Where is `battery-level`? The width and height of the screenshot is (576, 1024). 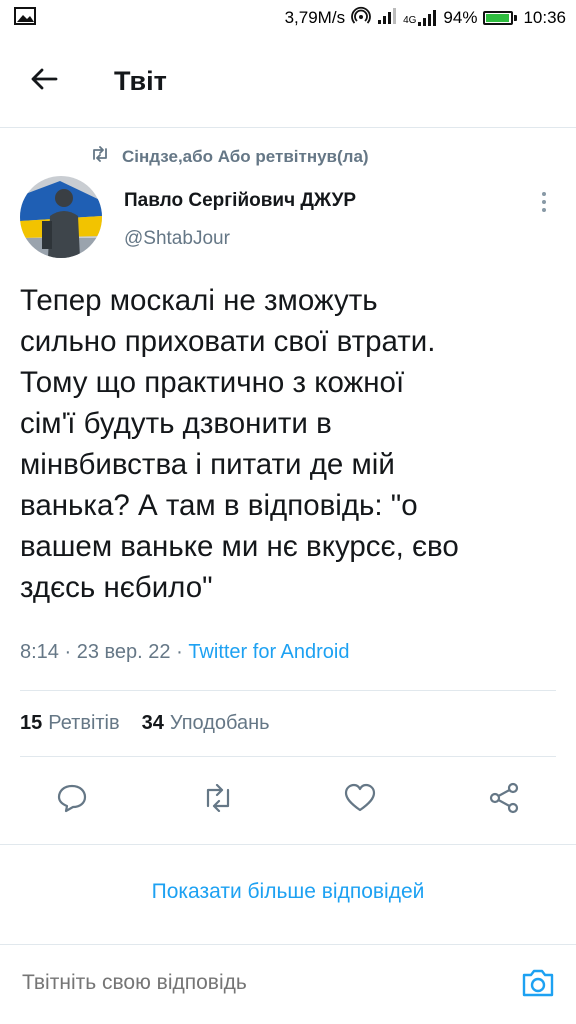 battery-level is located at coordinates (497, 18).